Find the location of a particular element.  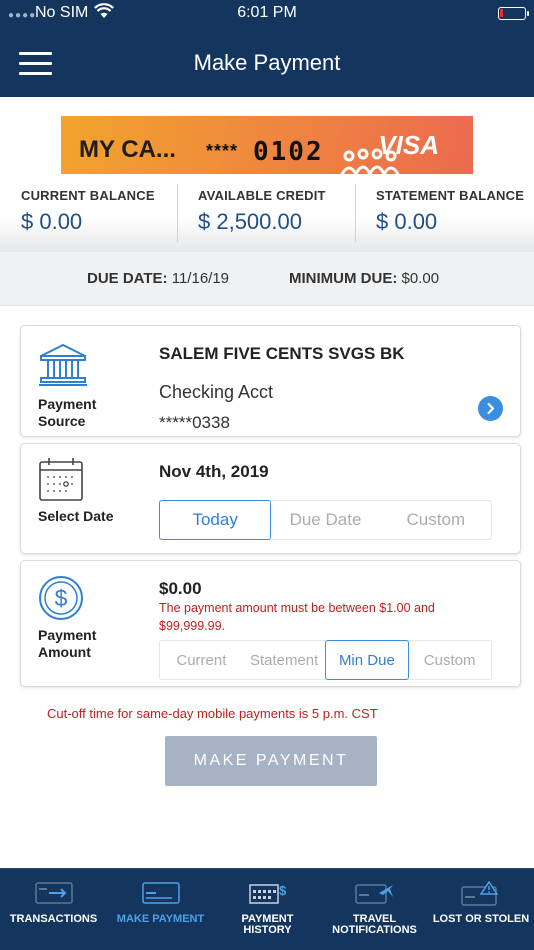

card-icon is located at coordinates (160, 893).